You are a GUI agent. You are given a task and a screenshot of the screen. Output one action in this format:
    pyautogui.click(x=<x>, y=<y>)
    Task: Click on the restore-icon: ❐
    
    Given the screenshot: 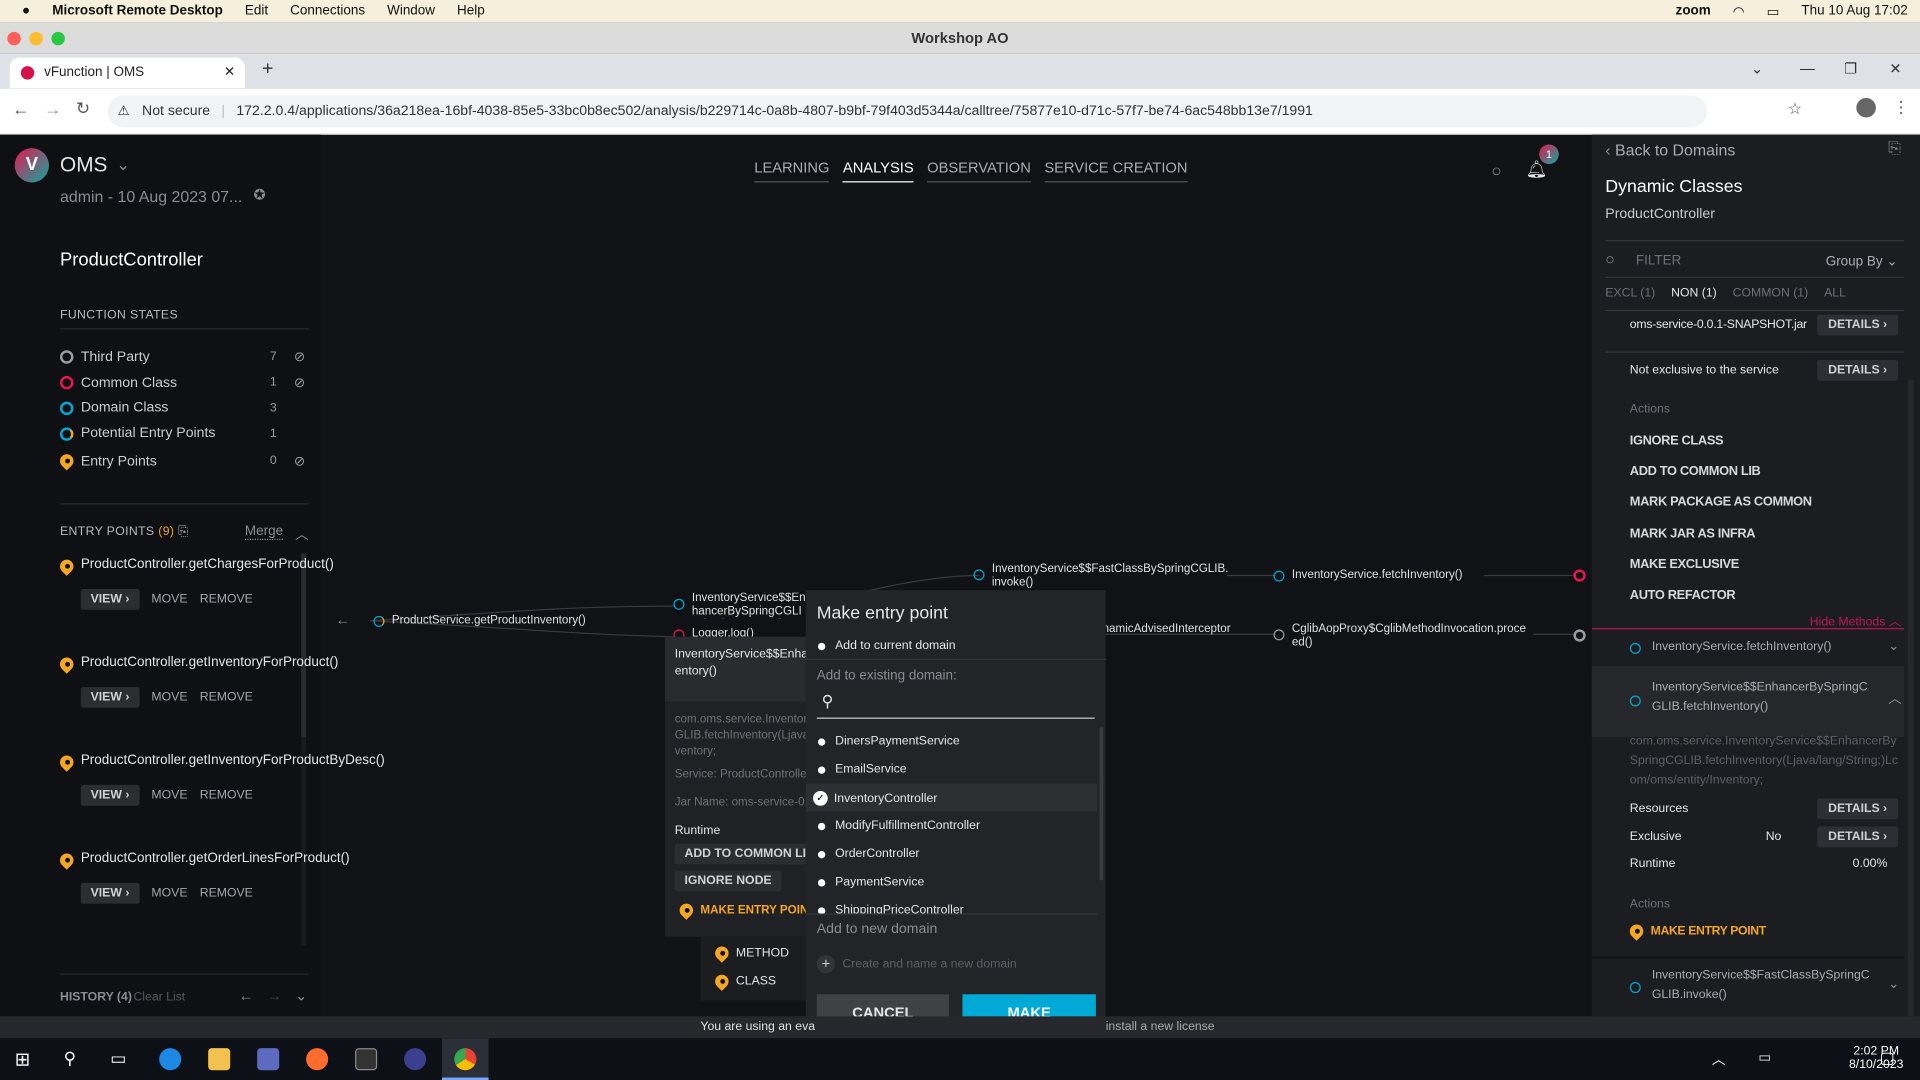 What is the action you would take?
    pyautogui.click(x=1850, y=68)
    